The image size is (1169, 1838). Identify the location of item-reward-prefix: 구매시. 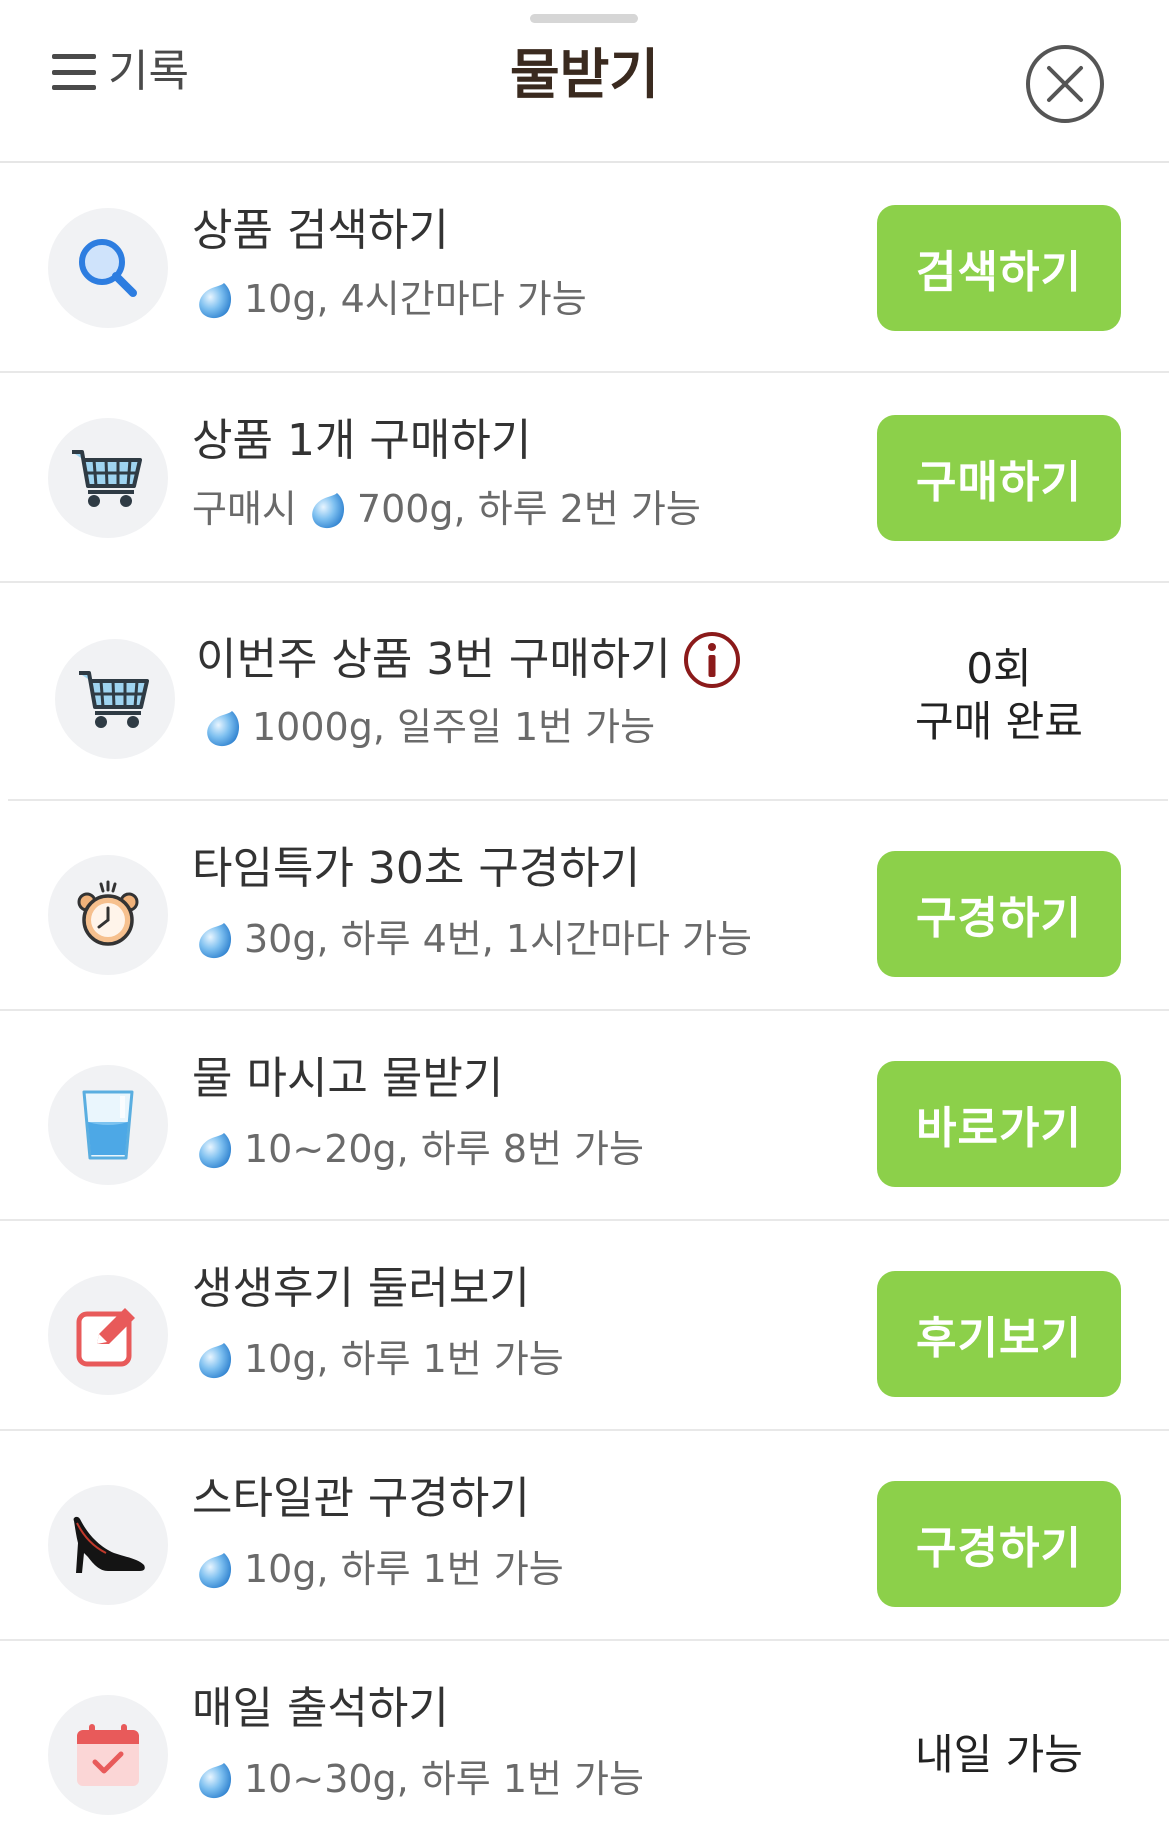
(244, 509).